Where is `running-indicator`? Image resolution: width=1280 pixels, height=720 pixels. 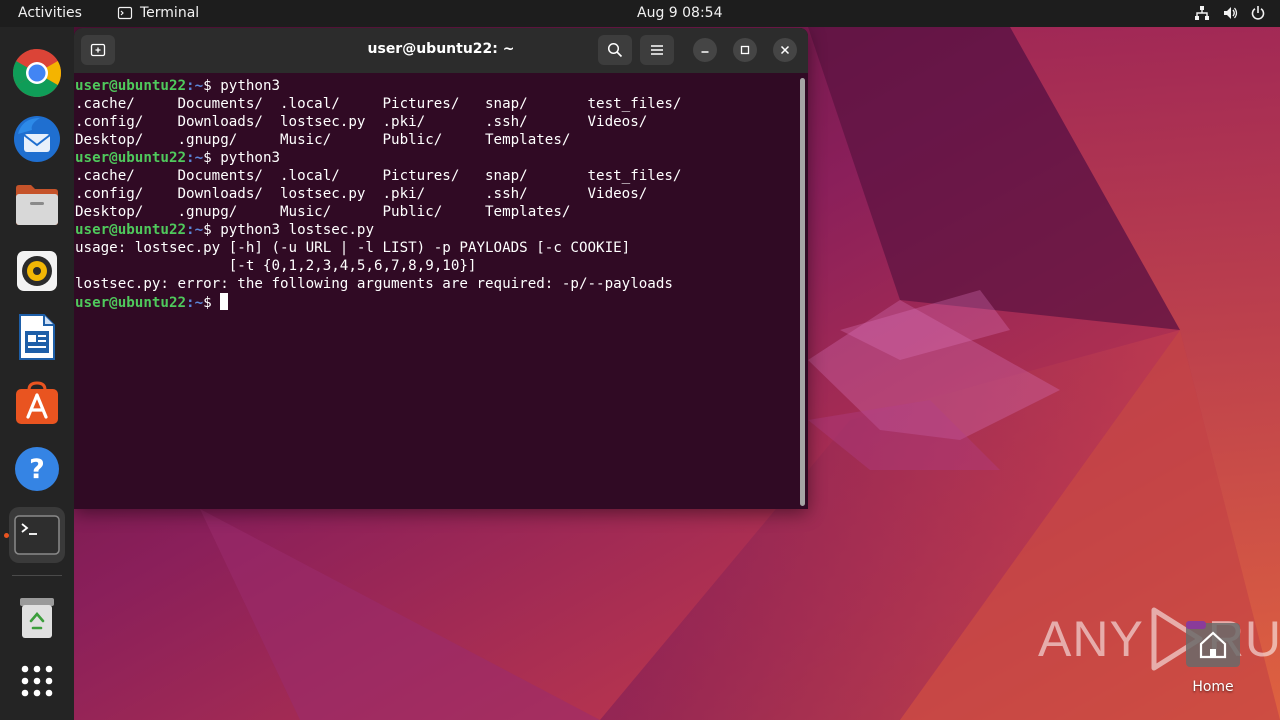 running-indicator is located at coordinates (6, 535).